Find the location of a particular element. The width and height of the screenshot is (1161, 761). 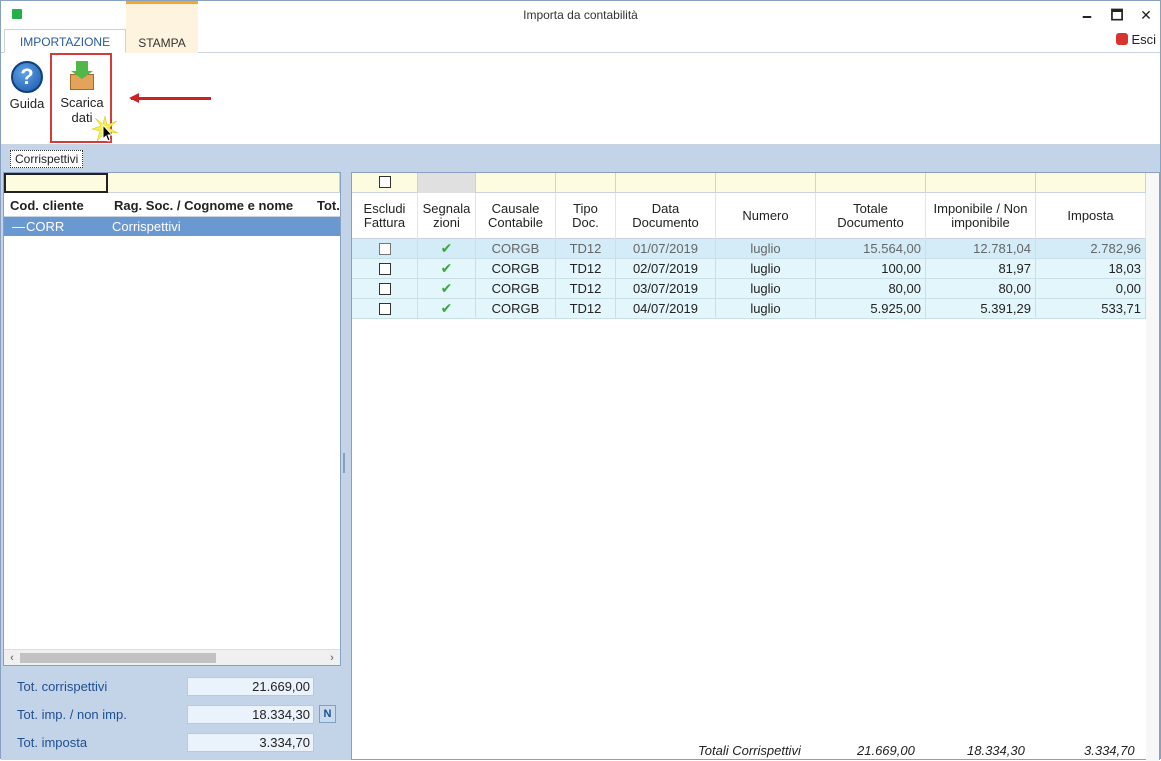

esci-button: Esci is located at coordinates (1136, 39).